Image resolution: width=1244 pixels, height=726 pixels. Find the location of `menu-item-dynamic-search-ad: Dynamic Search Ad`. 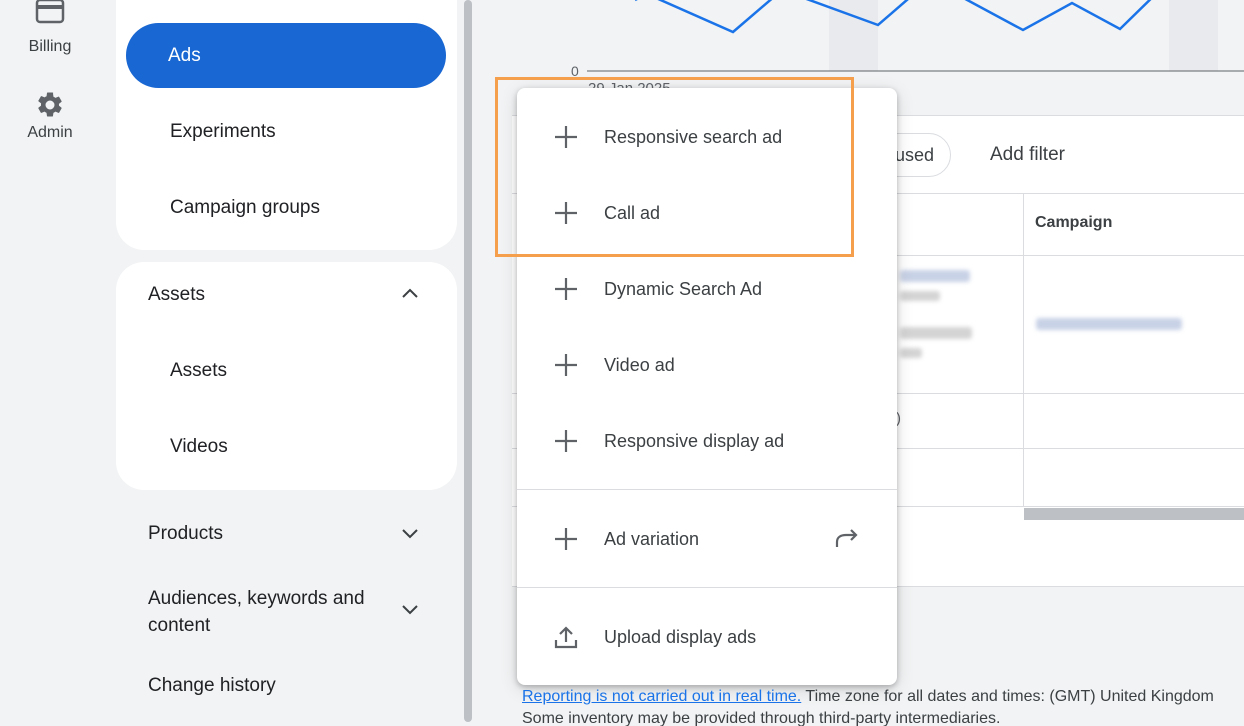

menu-item-dynamic-search-ad: Dynamic Search Ad is located at coordinates (707, 289).